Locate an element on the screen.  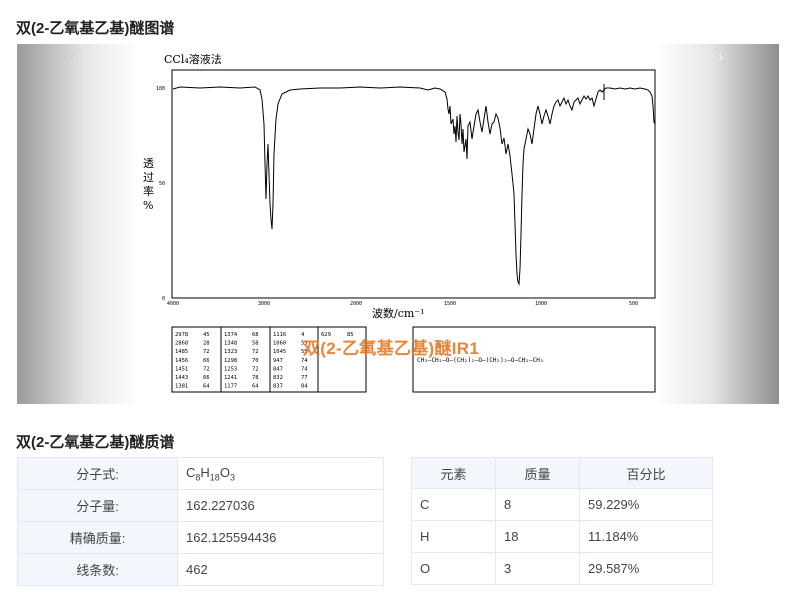
table-row: 精确质量: 162.125594436 is located at coordinates (200, 537).